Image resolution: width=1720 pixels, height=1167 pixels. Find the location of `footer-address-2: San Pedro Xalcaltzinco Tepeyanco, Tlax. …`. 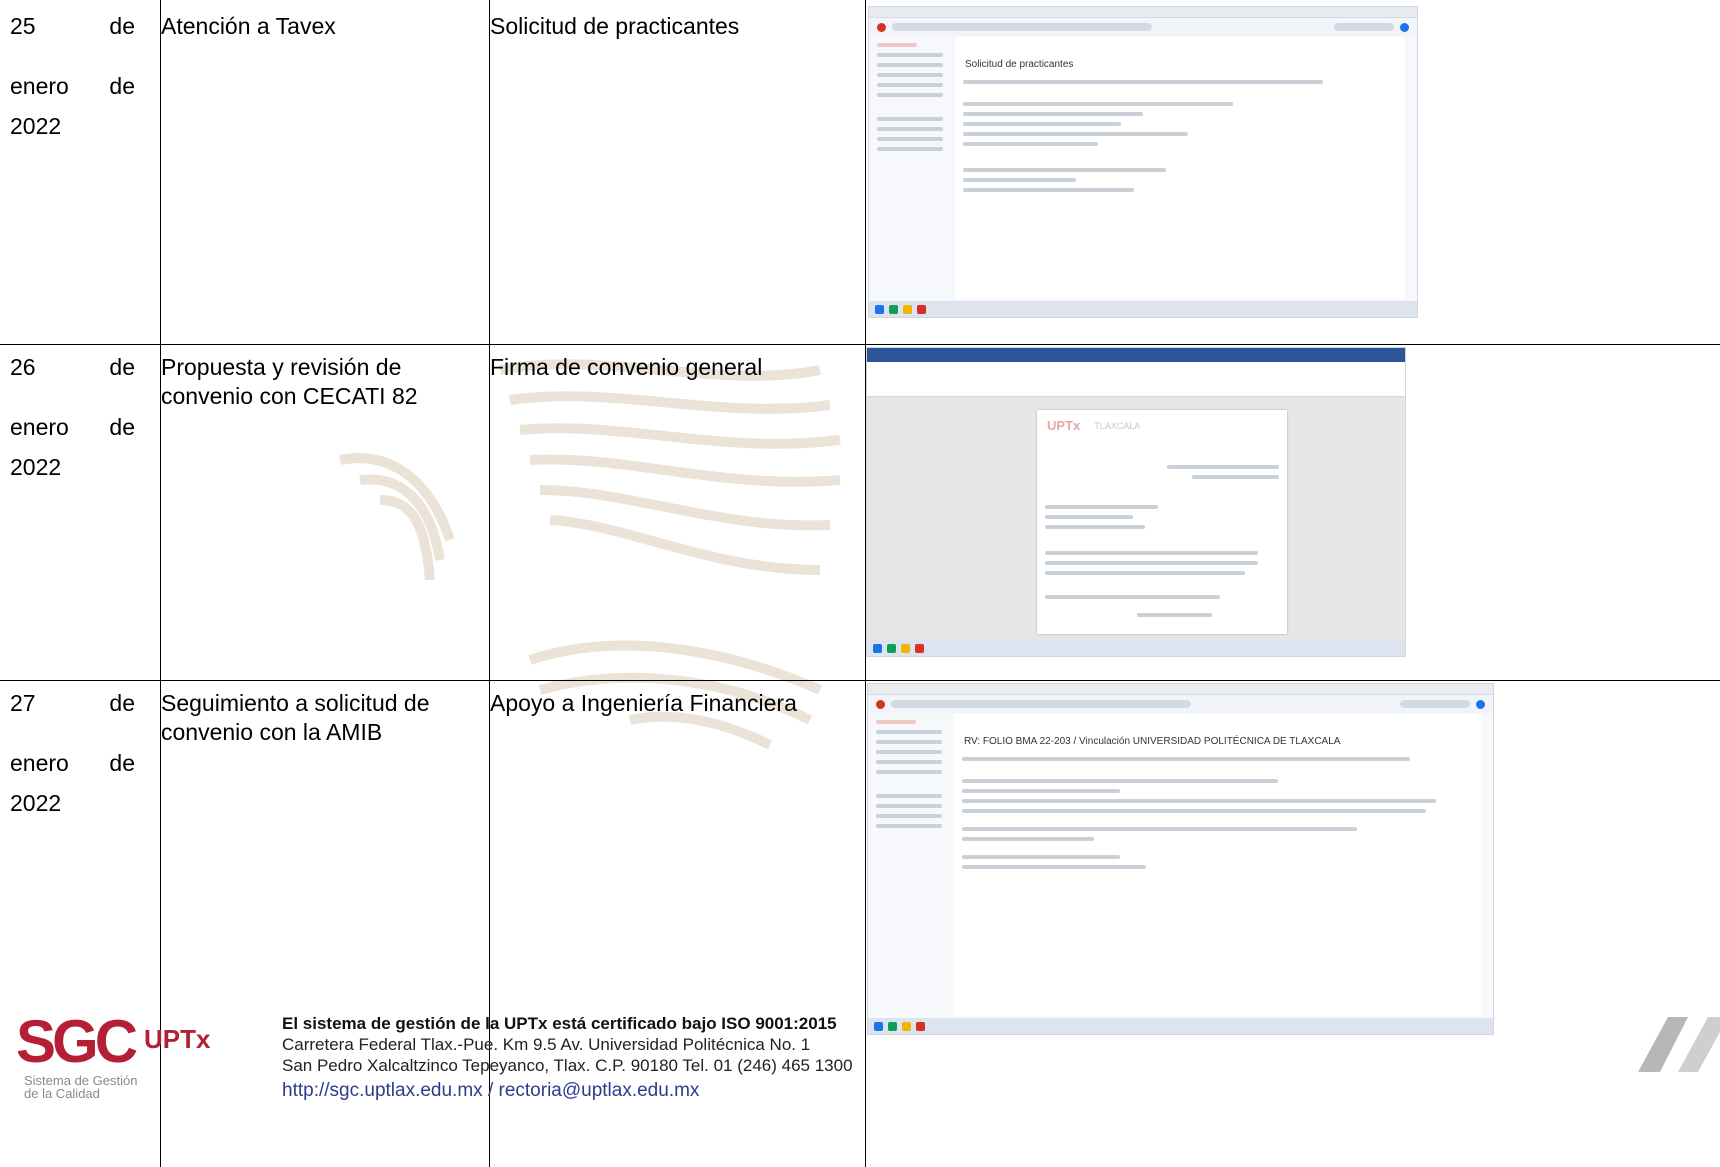

footer-address-2: San Pedro Xalcaltzinco Tepeyanco, Tlax. … is located at coordinates (567, 1065).